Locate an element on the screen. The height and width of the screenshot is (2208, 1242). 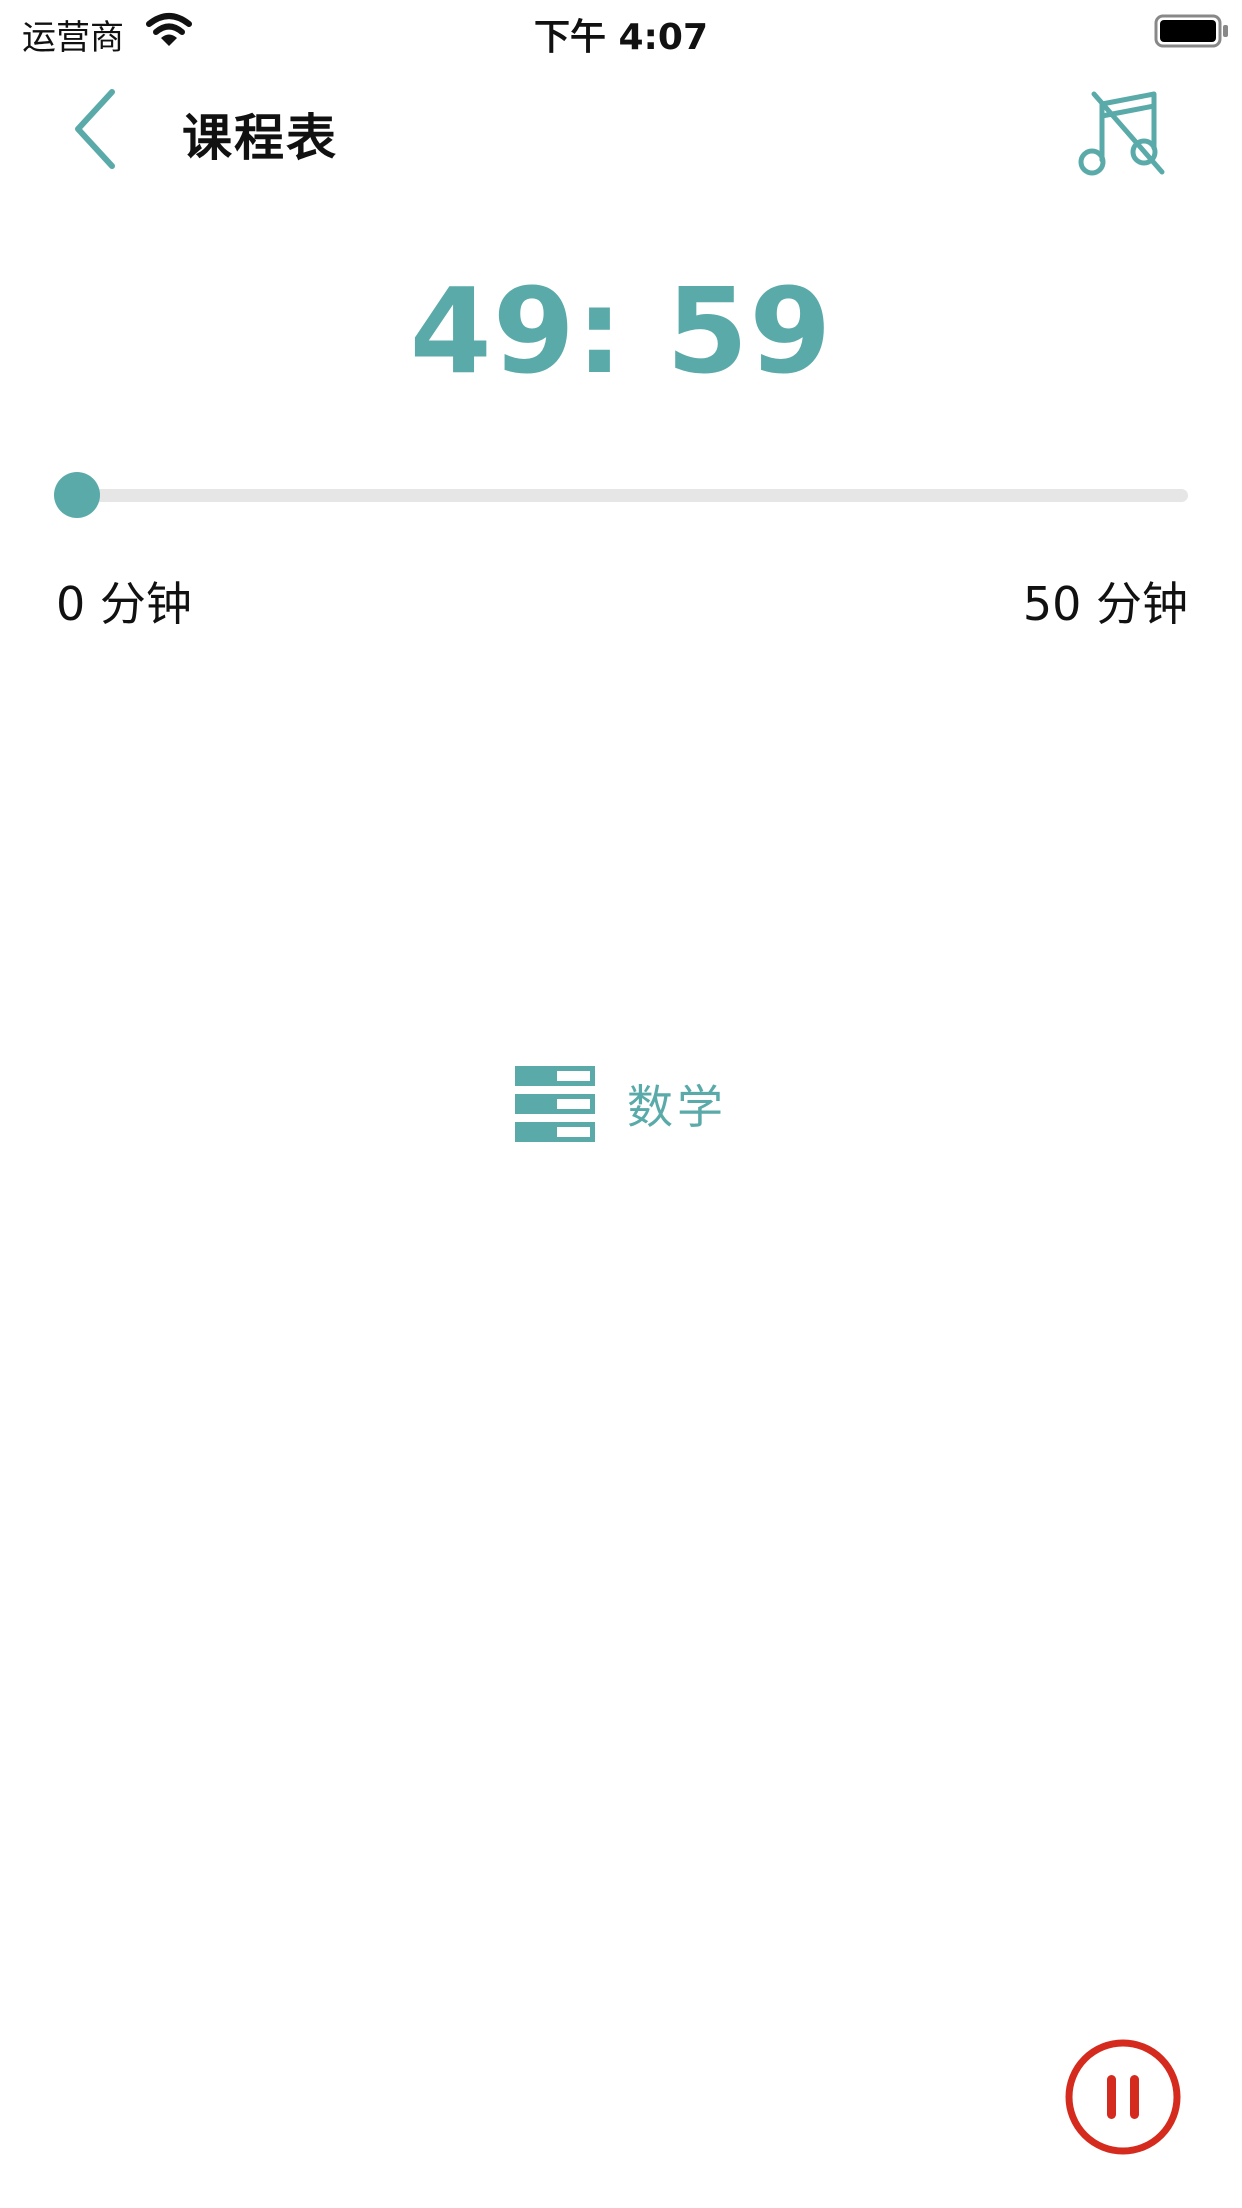
nav-bar: 课程表 is located at coordinates (621, 127).